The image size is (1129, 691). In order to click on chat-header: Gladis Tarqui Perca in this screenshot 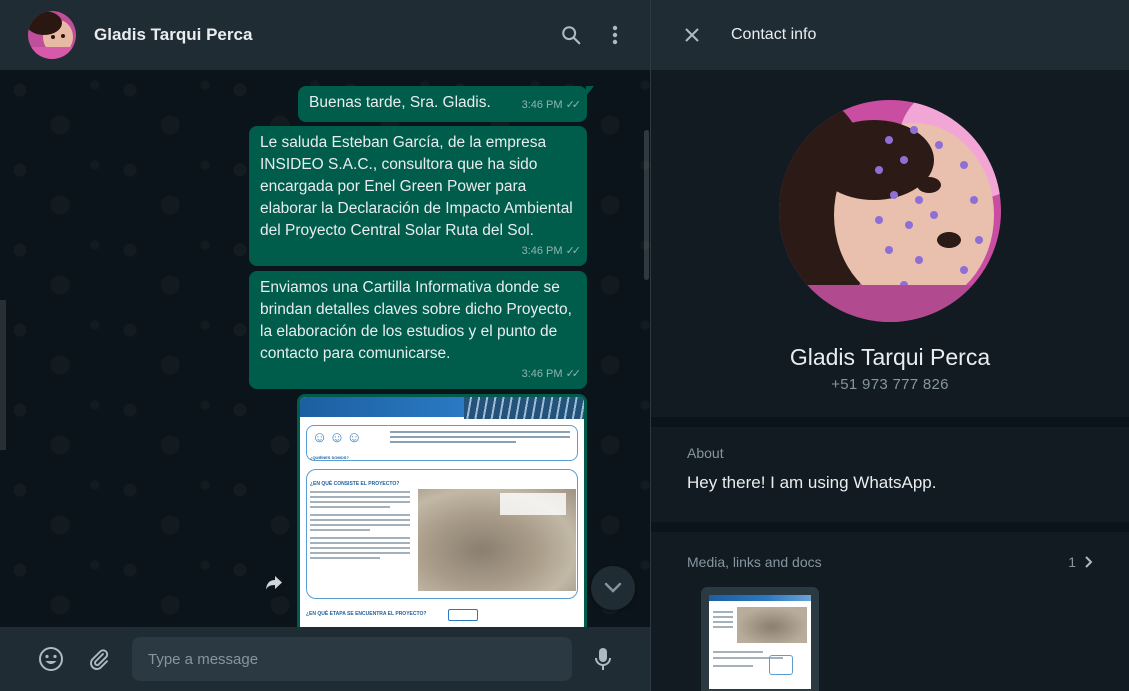, I will do `click(325, 35)`.